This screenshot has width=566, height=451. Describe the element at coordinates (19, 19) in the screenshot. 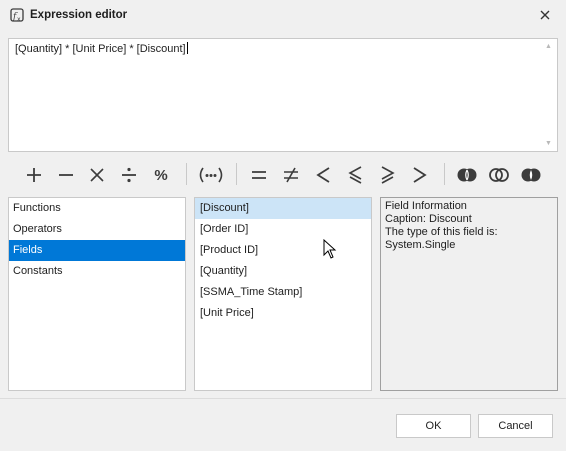

I see `svg-text: x` at that location.